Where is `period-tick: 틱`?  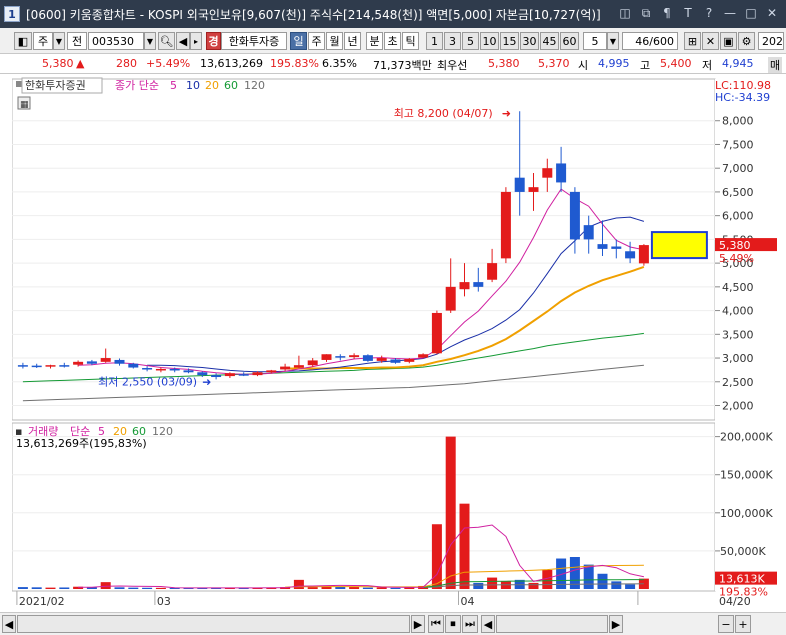 period-tick: 틱 is located at coordinates (410, 41).